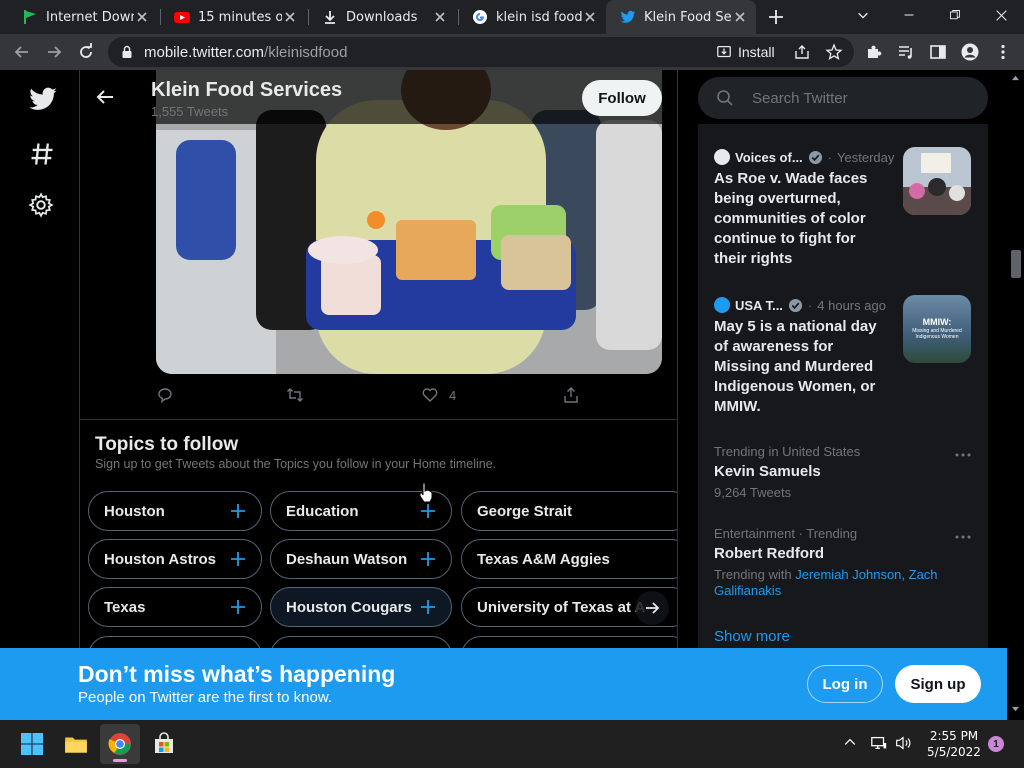  What do you see at coordinates (904, 744) in the screenshot?
I see `volume-icon` at bounding box center [904, 744].